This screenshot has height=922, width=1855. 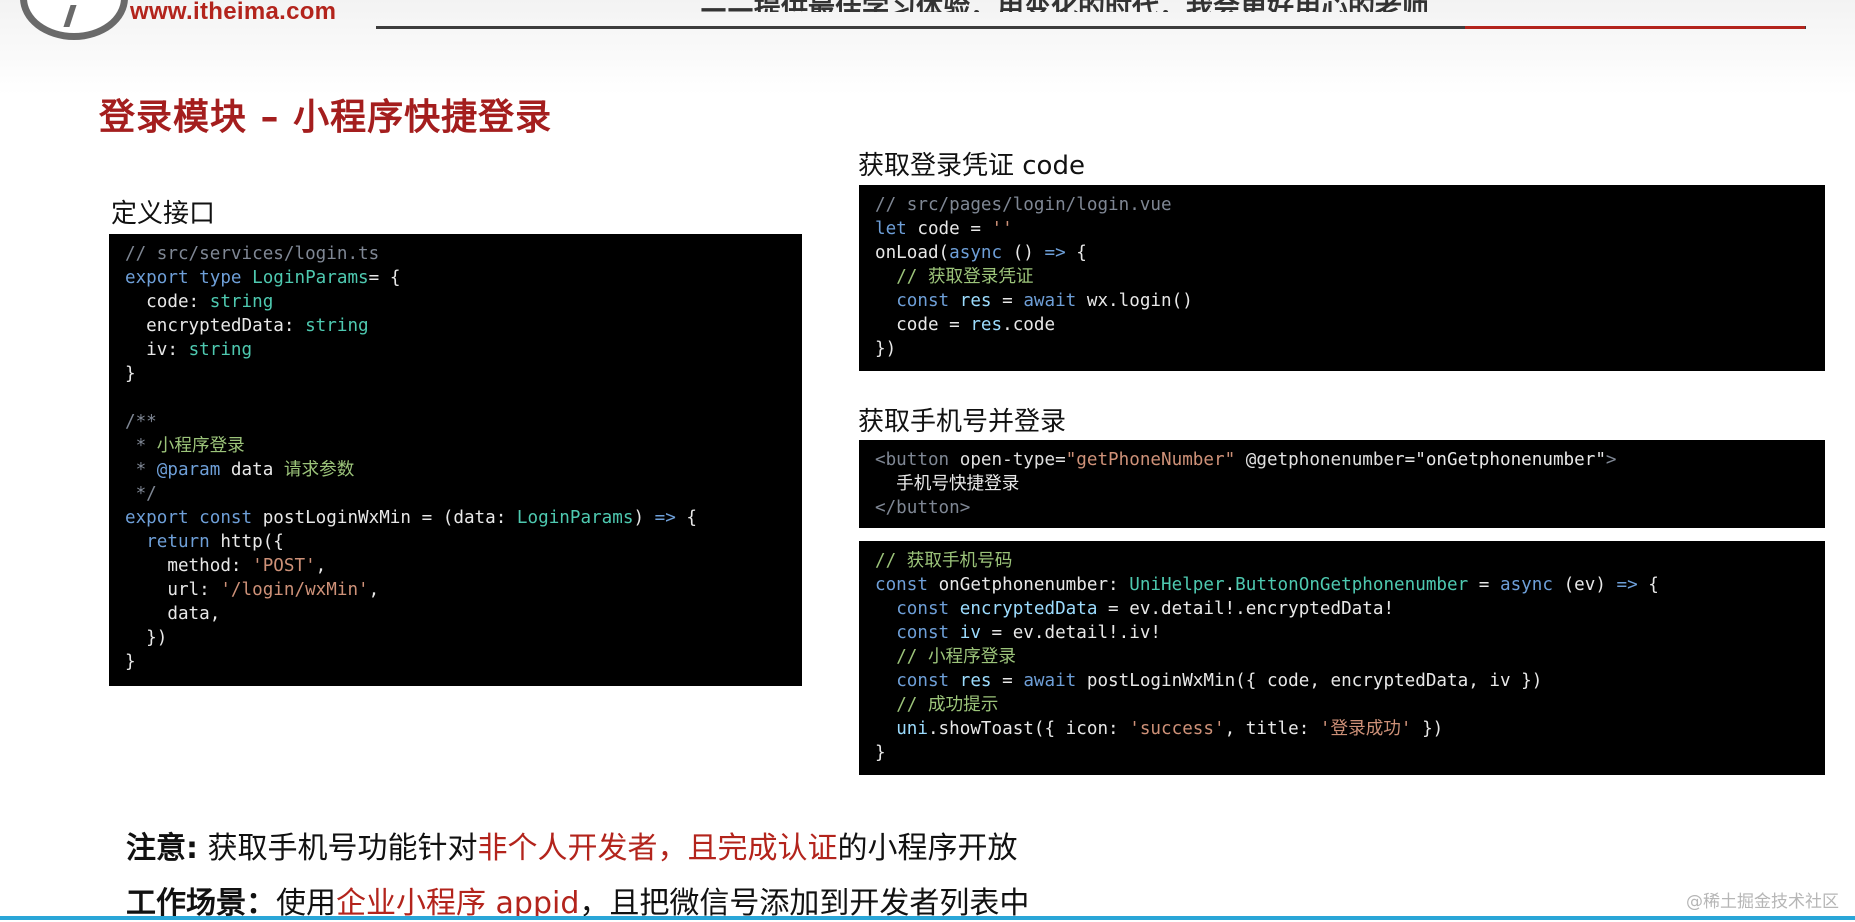 I want to click on code-line: code: string, so click(x=199, y=302).